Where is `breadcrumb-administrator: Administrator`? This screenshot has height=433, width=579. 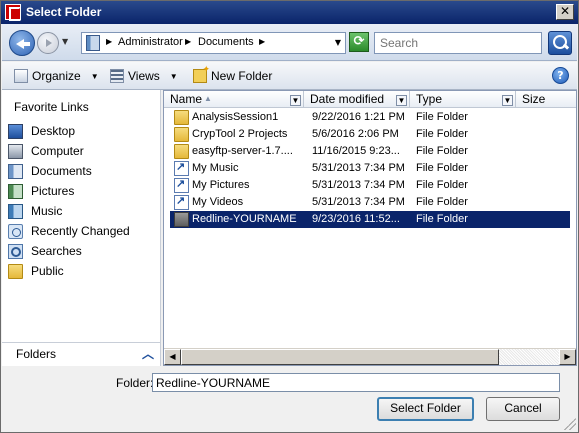 breadcrumb-administrator: Administrator is located at coordinates (150, 42).